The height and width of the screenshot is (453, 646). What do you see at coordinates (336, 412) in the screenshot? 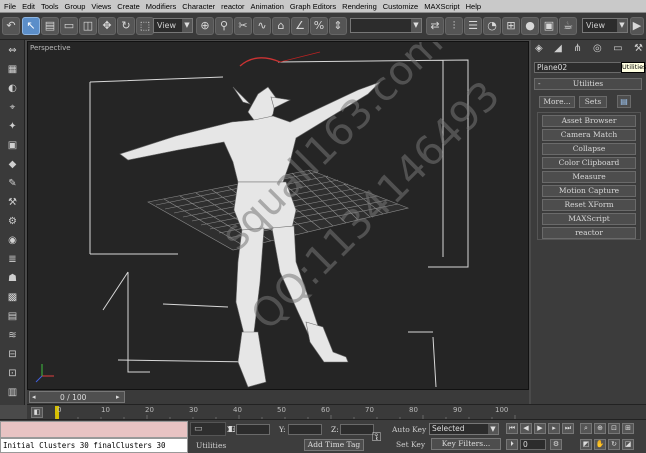
I see `track-bar: ◧ 0 10 20 30 40 50 60 70 80 90 100` at bounding box center [336, 412].